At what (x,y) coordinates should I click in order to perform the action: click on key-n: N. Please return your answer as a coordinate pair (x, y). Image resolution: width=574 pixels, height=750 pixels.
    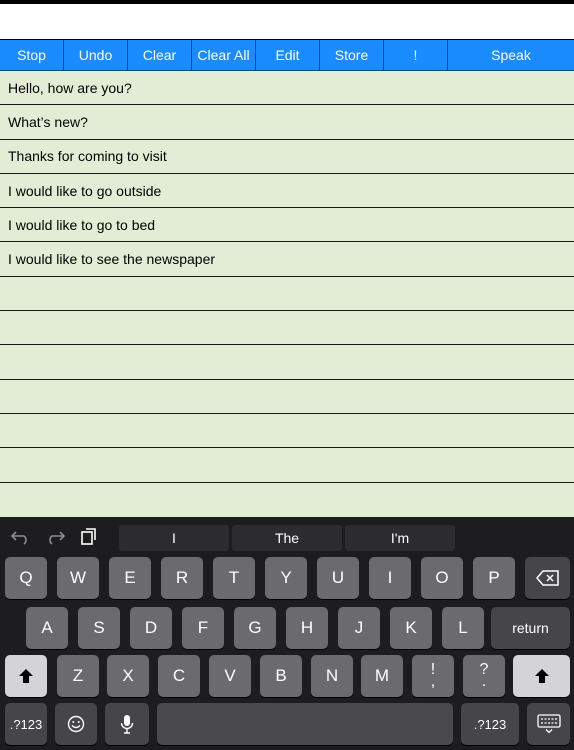
    Looking at the image, I should click on (332, 676).